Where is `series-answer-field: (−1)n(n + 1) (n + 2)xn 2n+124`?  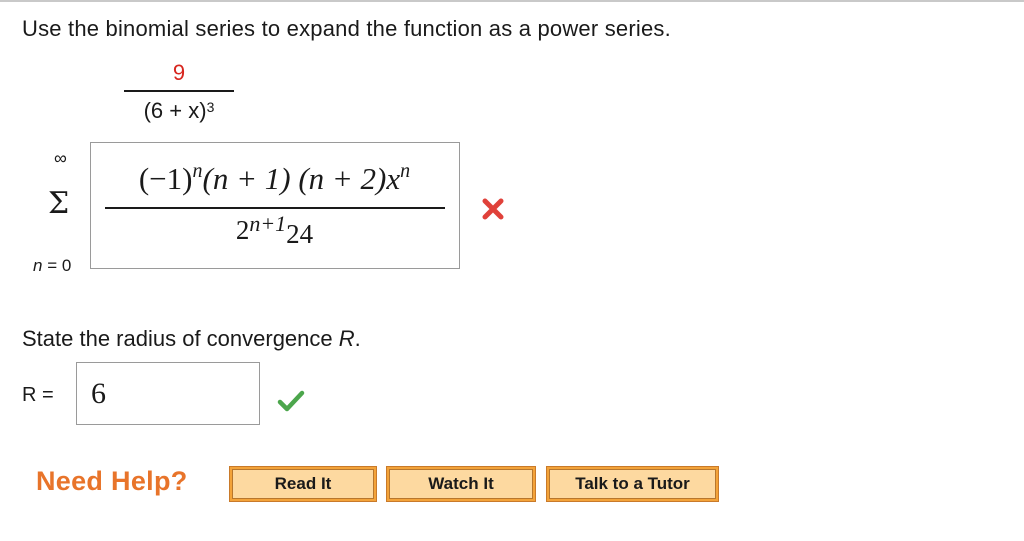
series-answer-field: (−1)n(n + 1) (n + 2)xn 2n+124 is located at coordinates (275, 205).